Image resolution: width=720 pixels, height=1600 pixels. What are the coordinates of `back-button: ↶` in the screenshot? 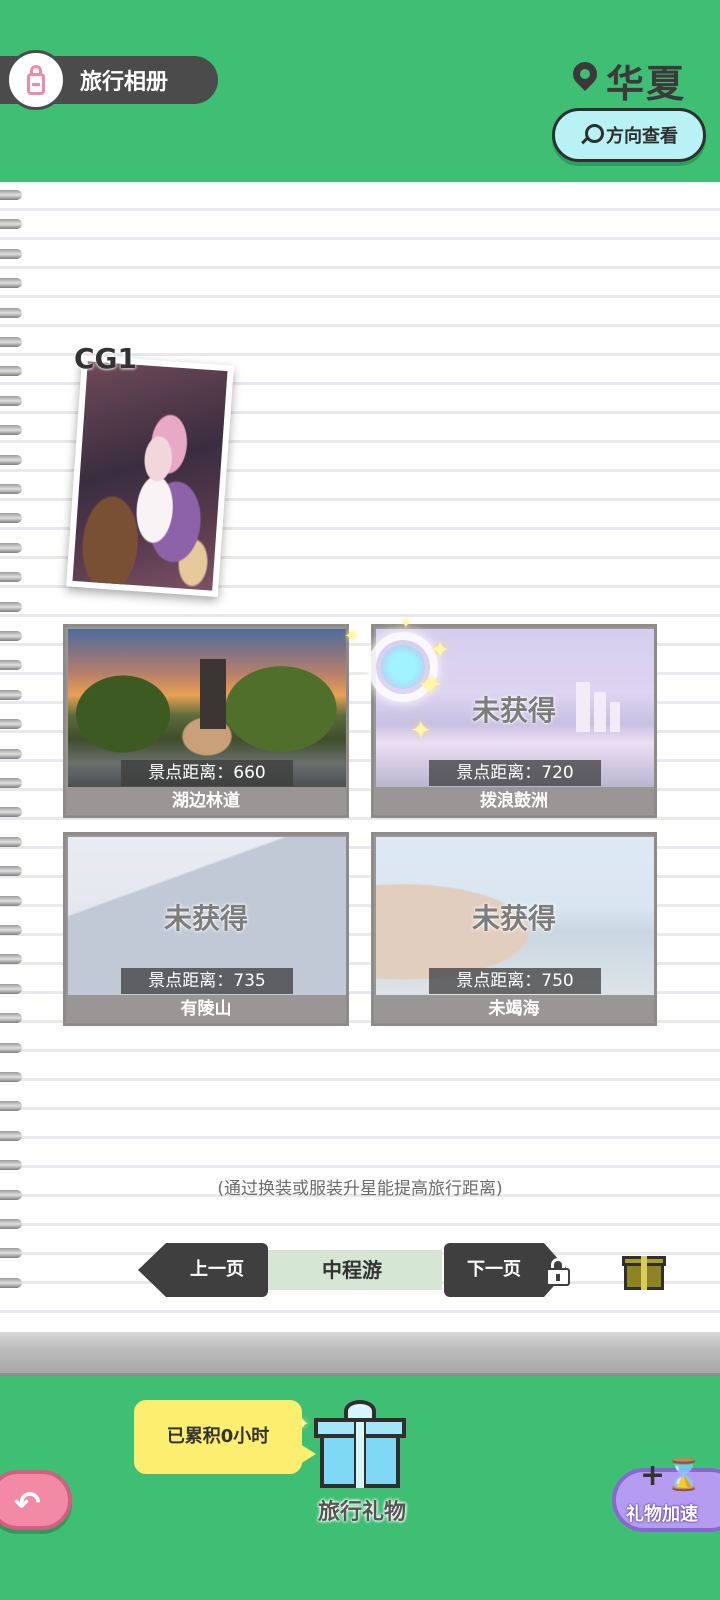 It's located at (36, 1500).